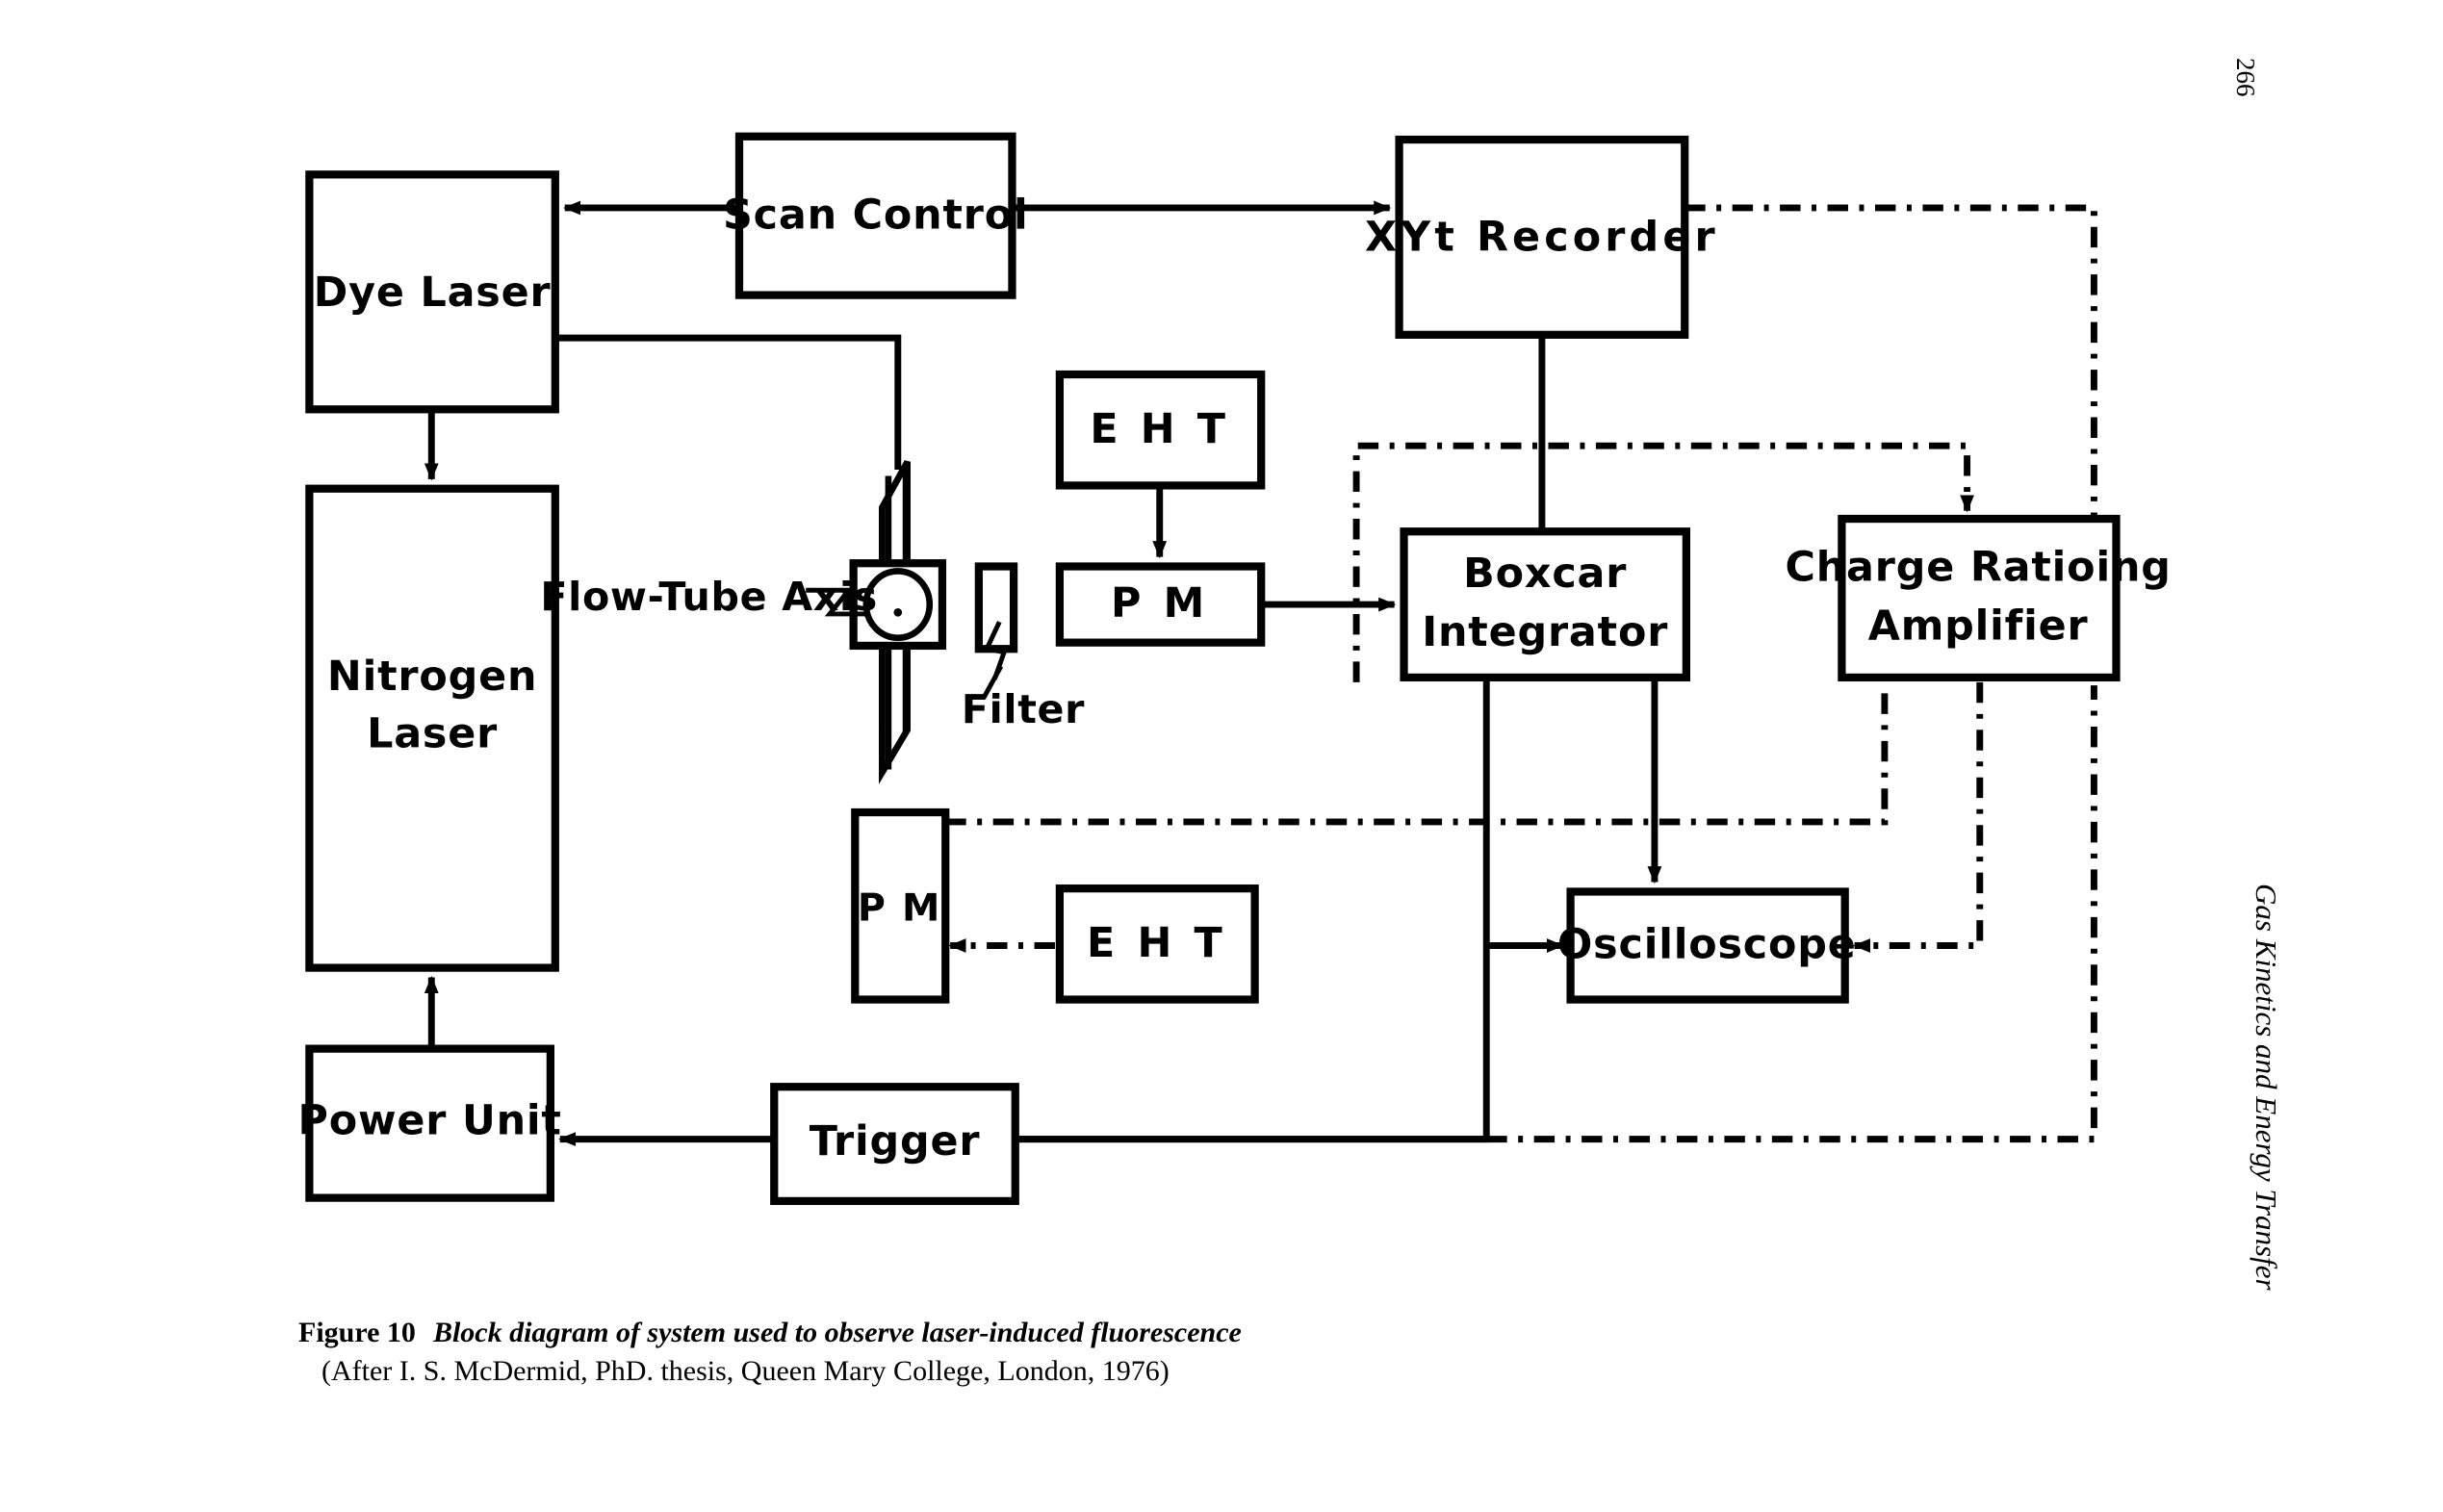  Describe the element at coordinates (709, 597) in the screenshot. I see `annotation-flow-tube-axis: Flow-Tube Axis` at that location.